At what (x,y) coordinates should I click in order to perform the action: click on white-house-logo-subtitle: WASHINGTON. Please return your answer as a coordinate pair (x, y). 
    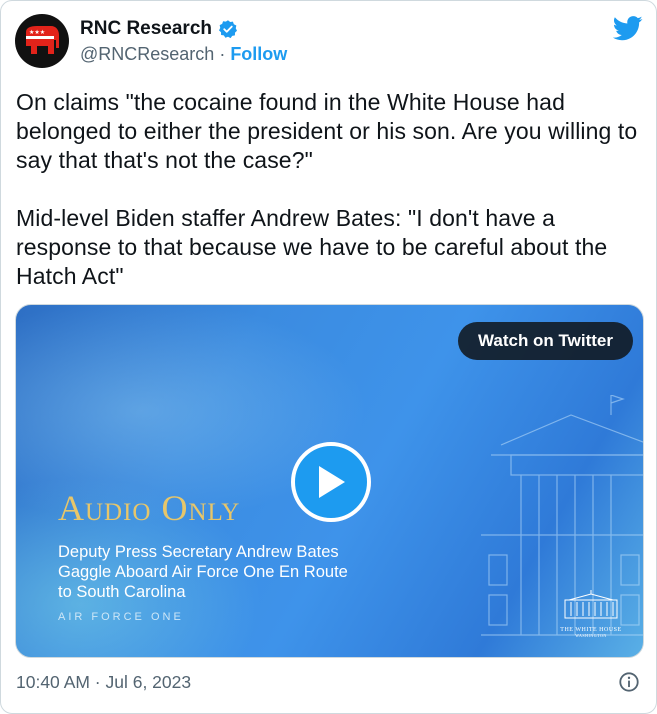
    Looking at the image, I should click on (591, 635).